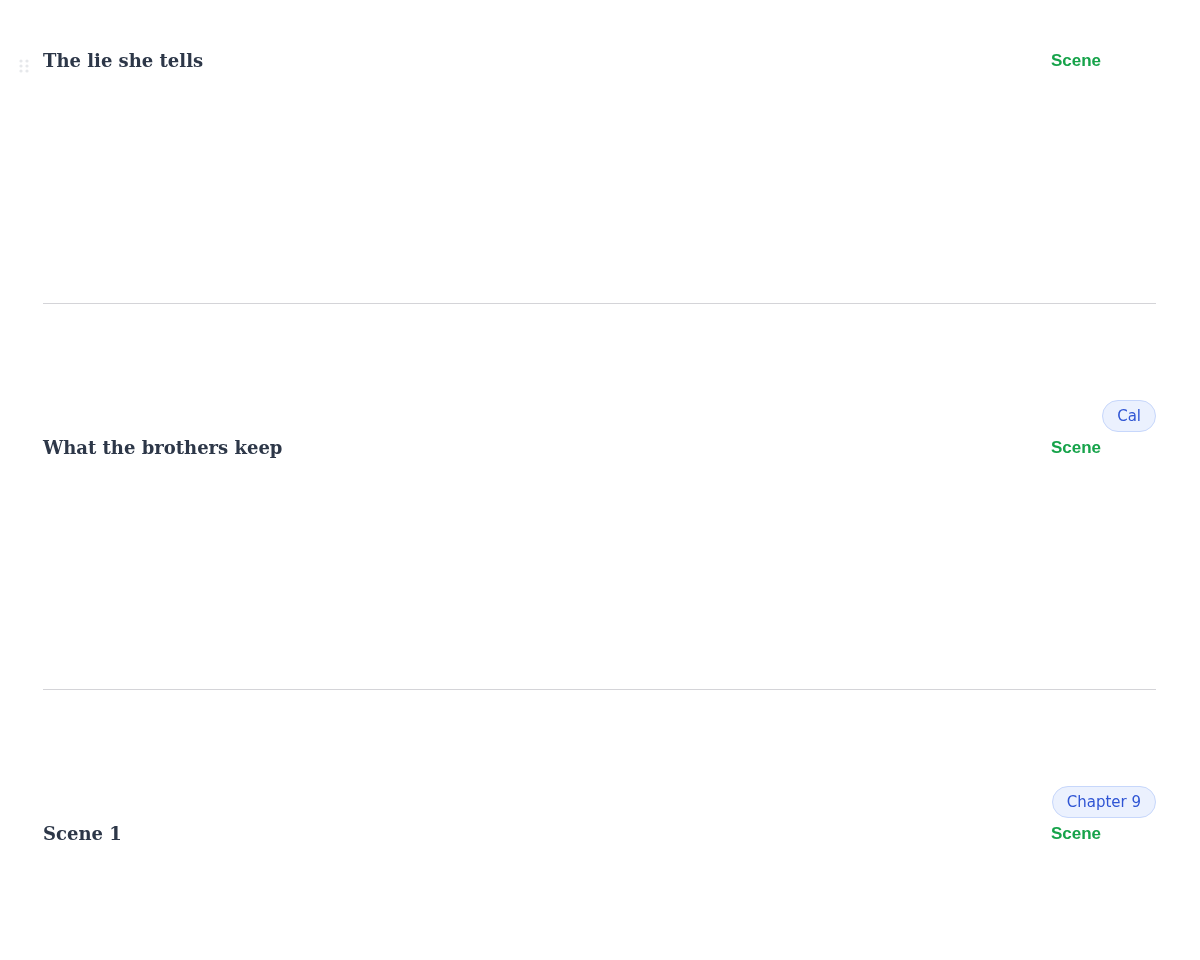  Describe the element at coordinates (1103, 802) in the screenshot. I see `tag-pill: Chapter 9` at that location.